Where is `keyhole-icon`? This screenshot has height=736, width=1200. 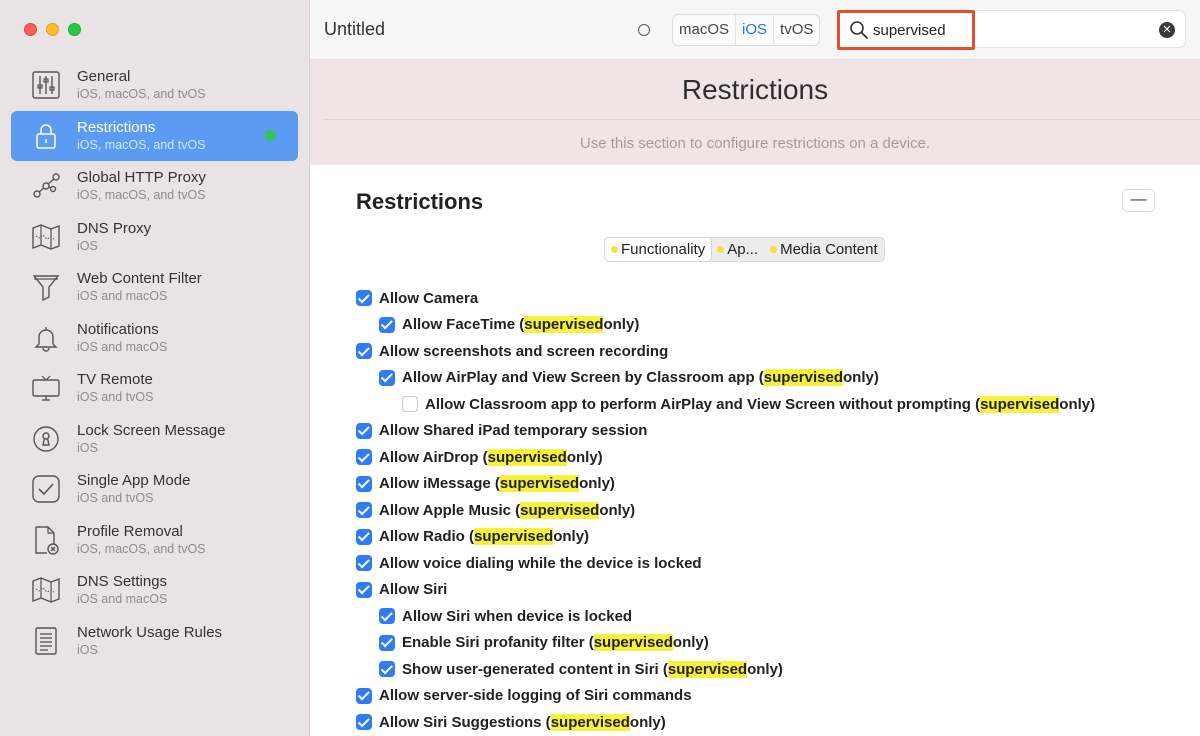
keyhole-icon is located at coordinates (46, 439).